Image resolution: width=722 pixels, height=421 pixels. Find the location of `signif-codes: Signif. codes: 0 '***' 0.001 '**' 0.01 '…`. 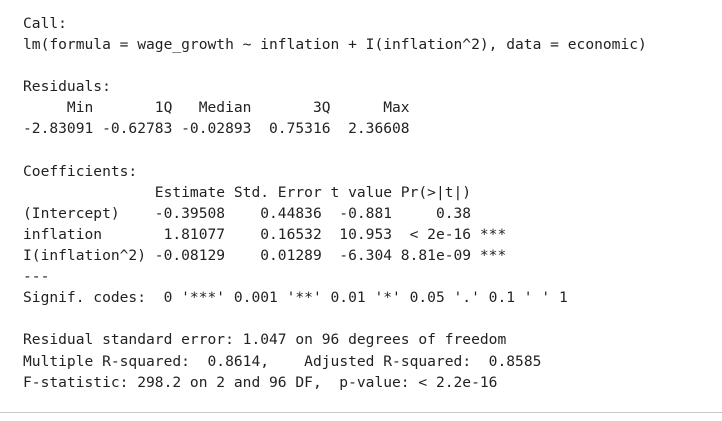

signif-codes: Signif. codes: 0 '***' 0.001 '**' 0.01 '… is located at coordinates (295, 298).